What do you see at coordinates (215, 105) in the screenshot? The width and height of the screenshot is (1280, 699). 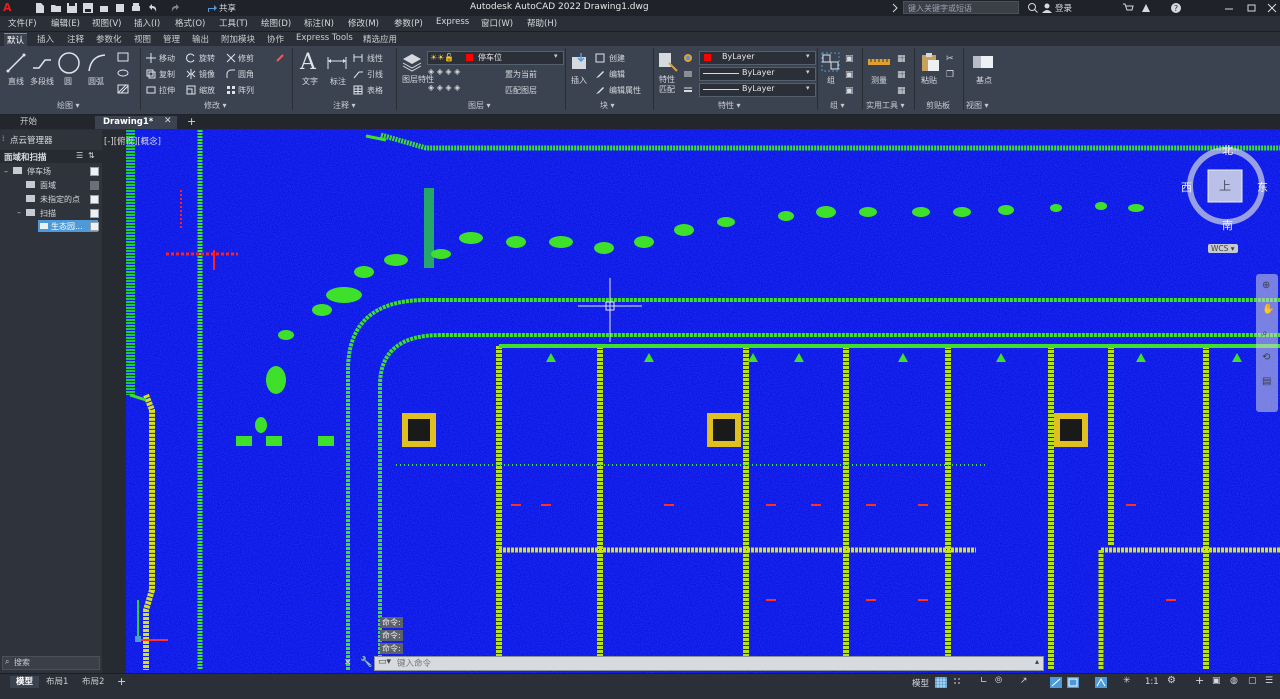 I see `modify-panel-label: 修改 ▾` at bounding box center [215, 105].